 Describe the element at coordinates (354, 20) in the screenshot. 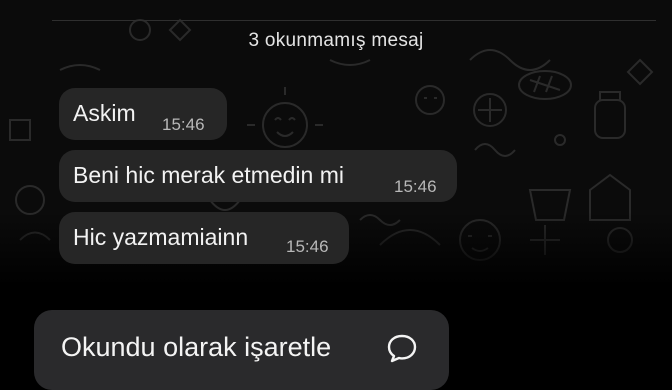

I see `top-divider` at that location.